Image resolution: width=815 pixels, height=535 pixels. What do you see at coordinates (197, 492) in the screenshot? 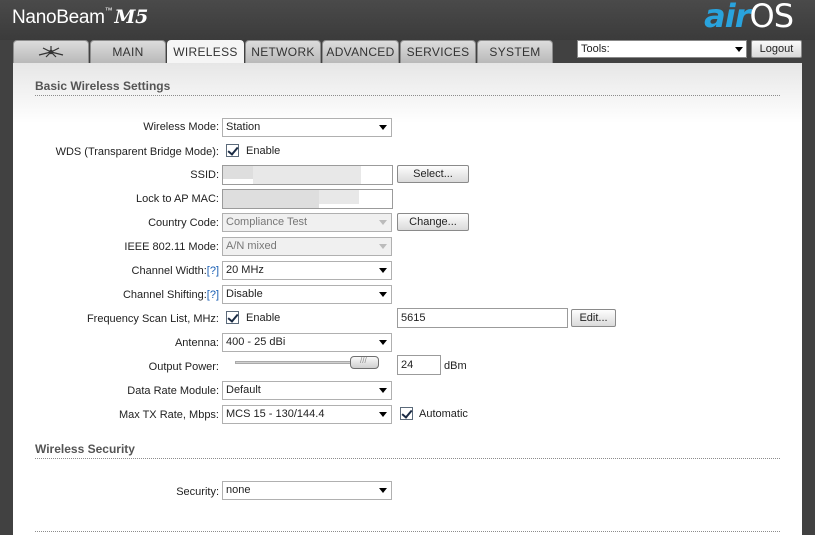
I see `security-label: Security:` at bounding box center [197, 492].